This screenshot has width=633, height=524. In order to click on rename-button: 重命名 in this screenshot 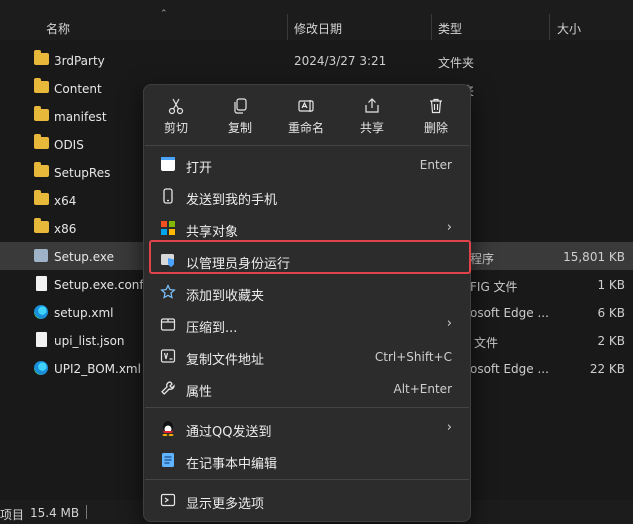, I will do `click(306, 115)`.